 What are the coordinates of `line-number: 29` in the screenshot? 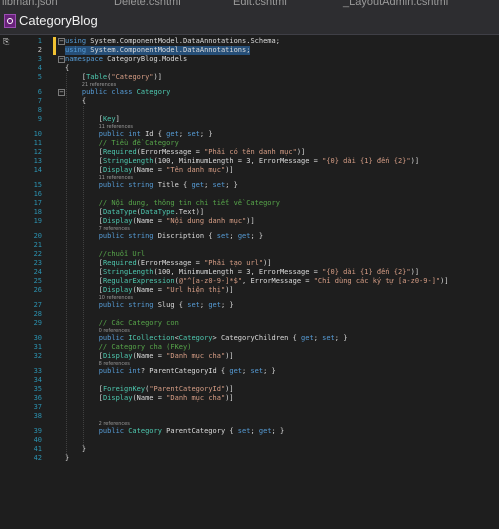 It's located at (37, 323).